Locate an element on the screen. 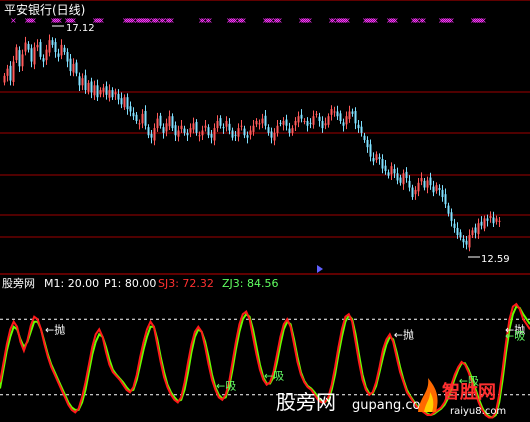 This screenshot has height=422, width=530. logo-url: raiyu8.com is located at coordinates (478, 411).